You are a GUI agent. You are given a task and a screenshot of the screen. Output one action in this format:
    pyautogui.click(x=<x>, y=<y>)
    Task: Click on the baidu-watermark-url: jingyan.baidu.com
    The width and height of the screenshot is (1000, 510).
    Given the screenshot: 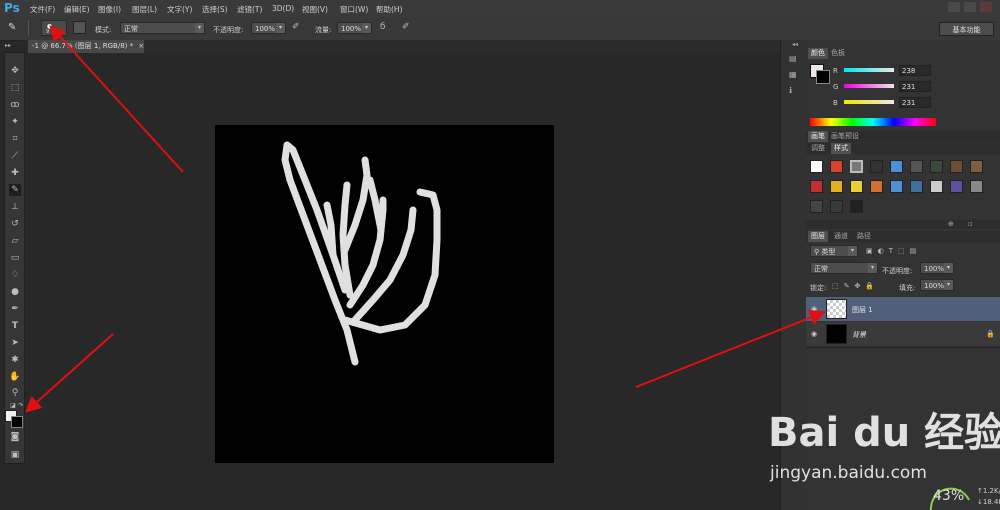 What is the action you would take?
    pyautogui.click(x=848, y=473)
    